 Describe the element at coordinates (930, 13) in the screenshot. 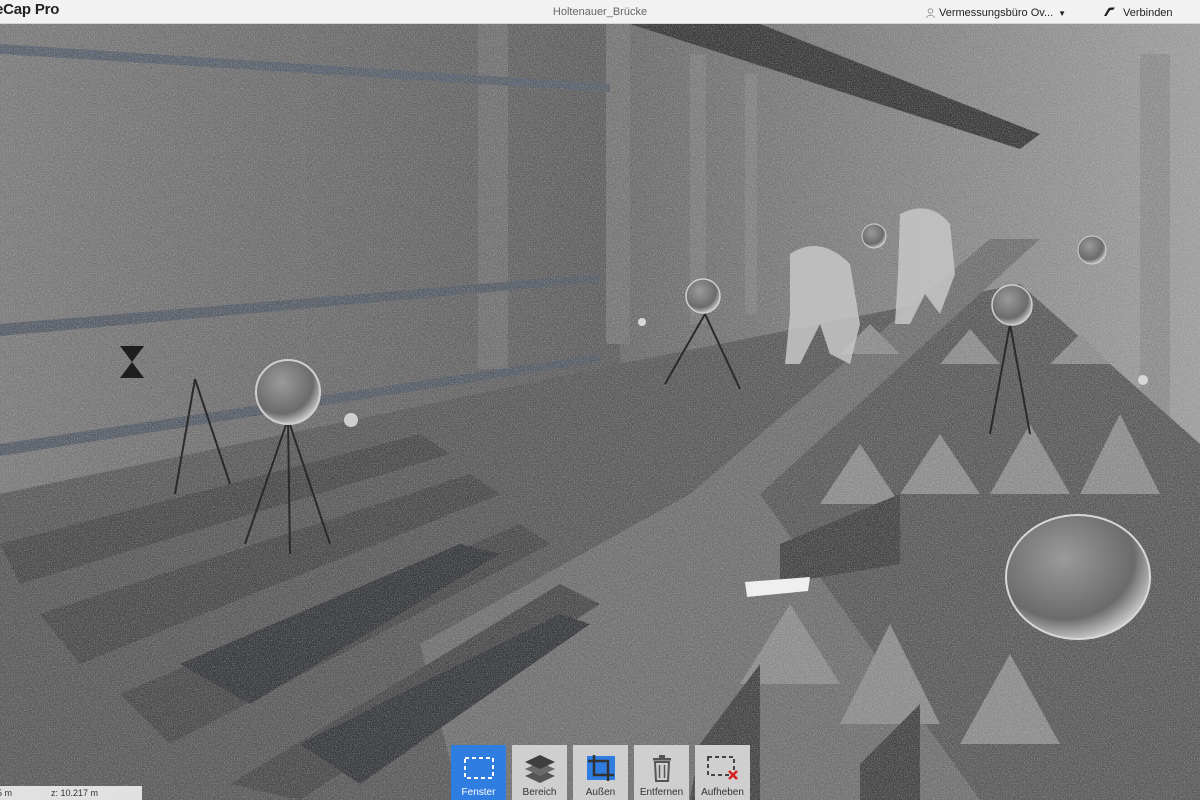

I see `user-icon` at that location.